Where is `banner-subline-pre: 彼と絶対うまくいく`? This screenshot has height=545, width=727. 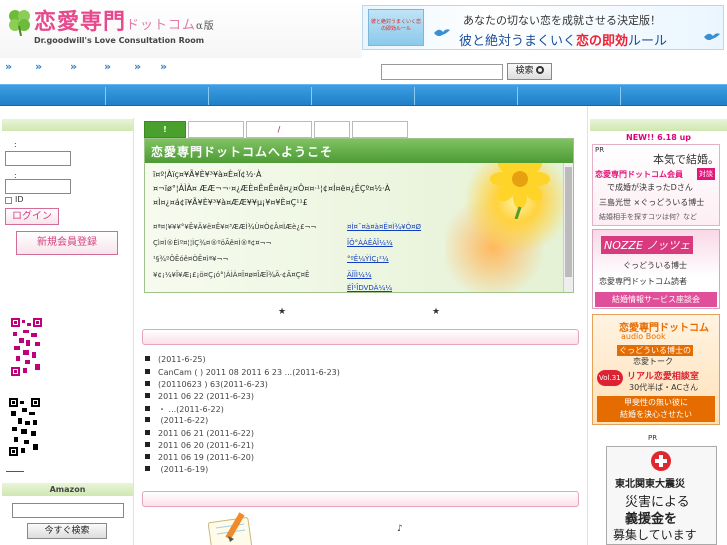
banner-subline-pre: 彼と絶対うまくいく is located at coordinates (518, 41).